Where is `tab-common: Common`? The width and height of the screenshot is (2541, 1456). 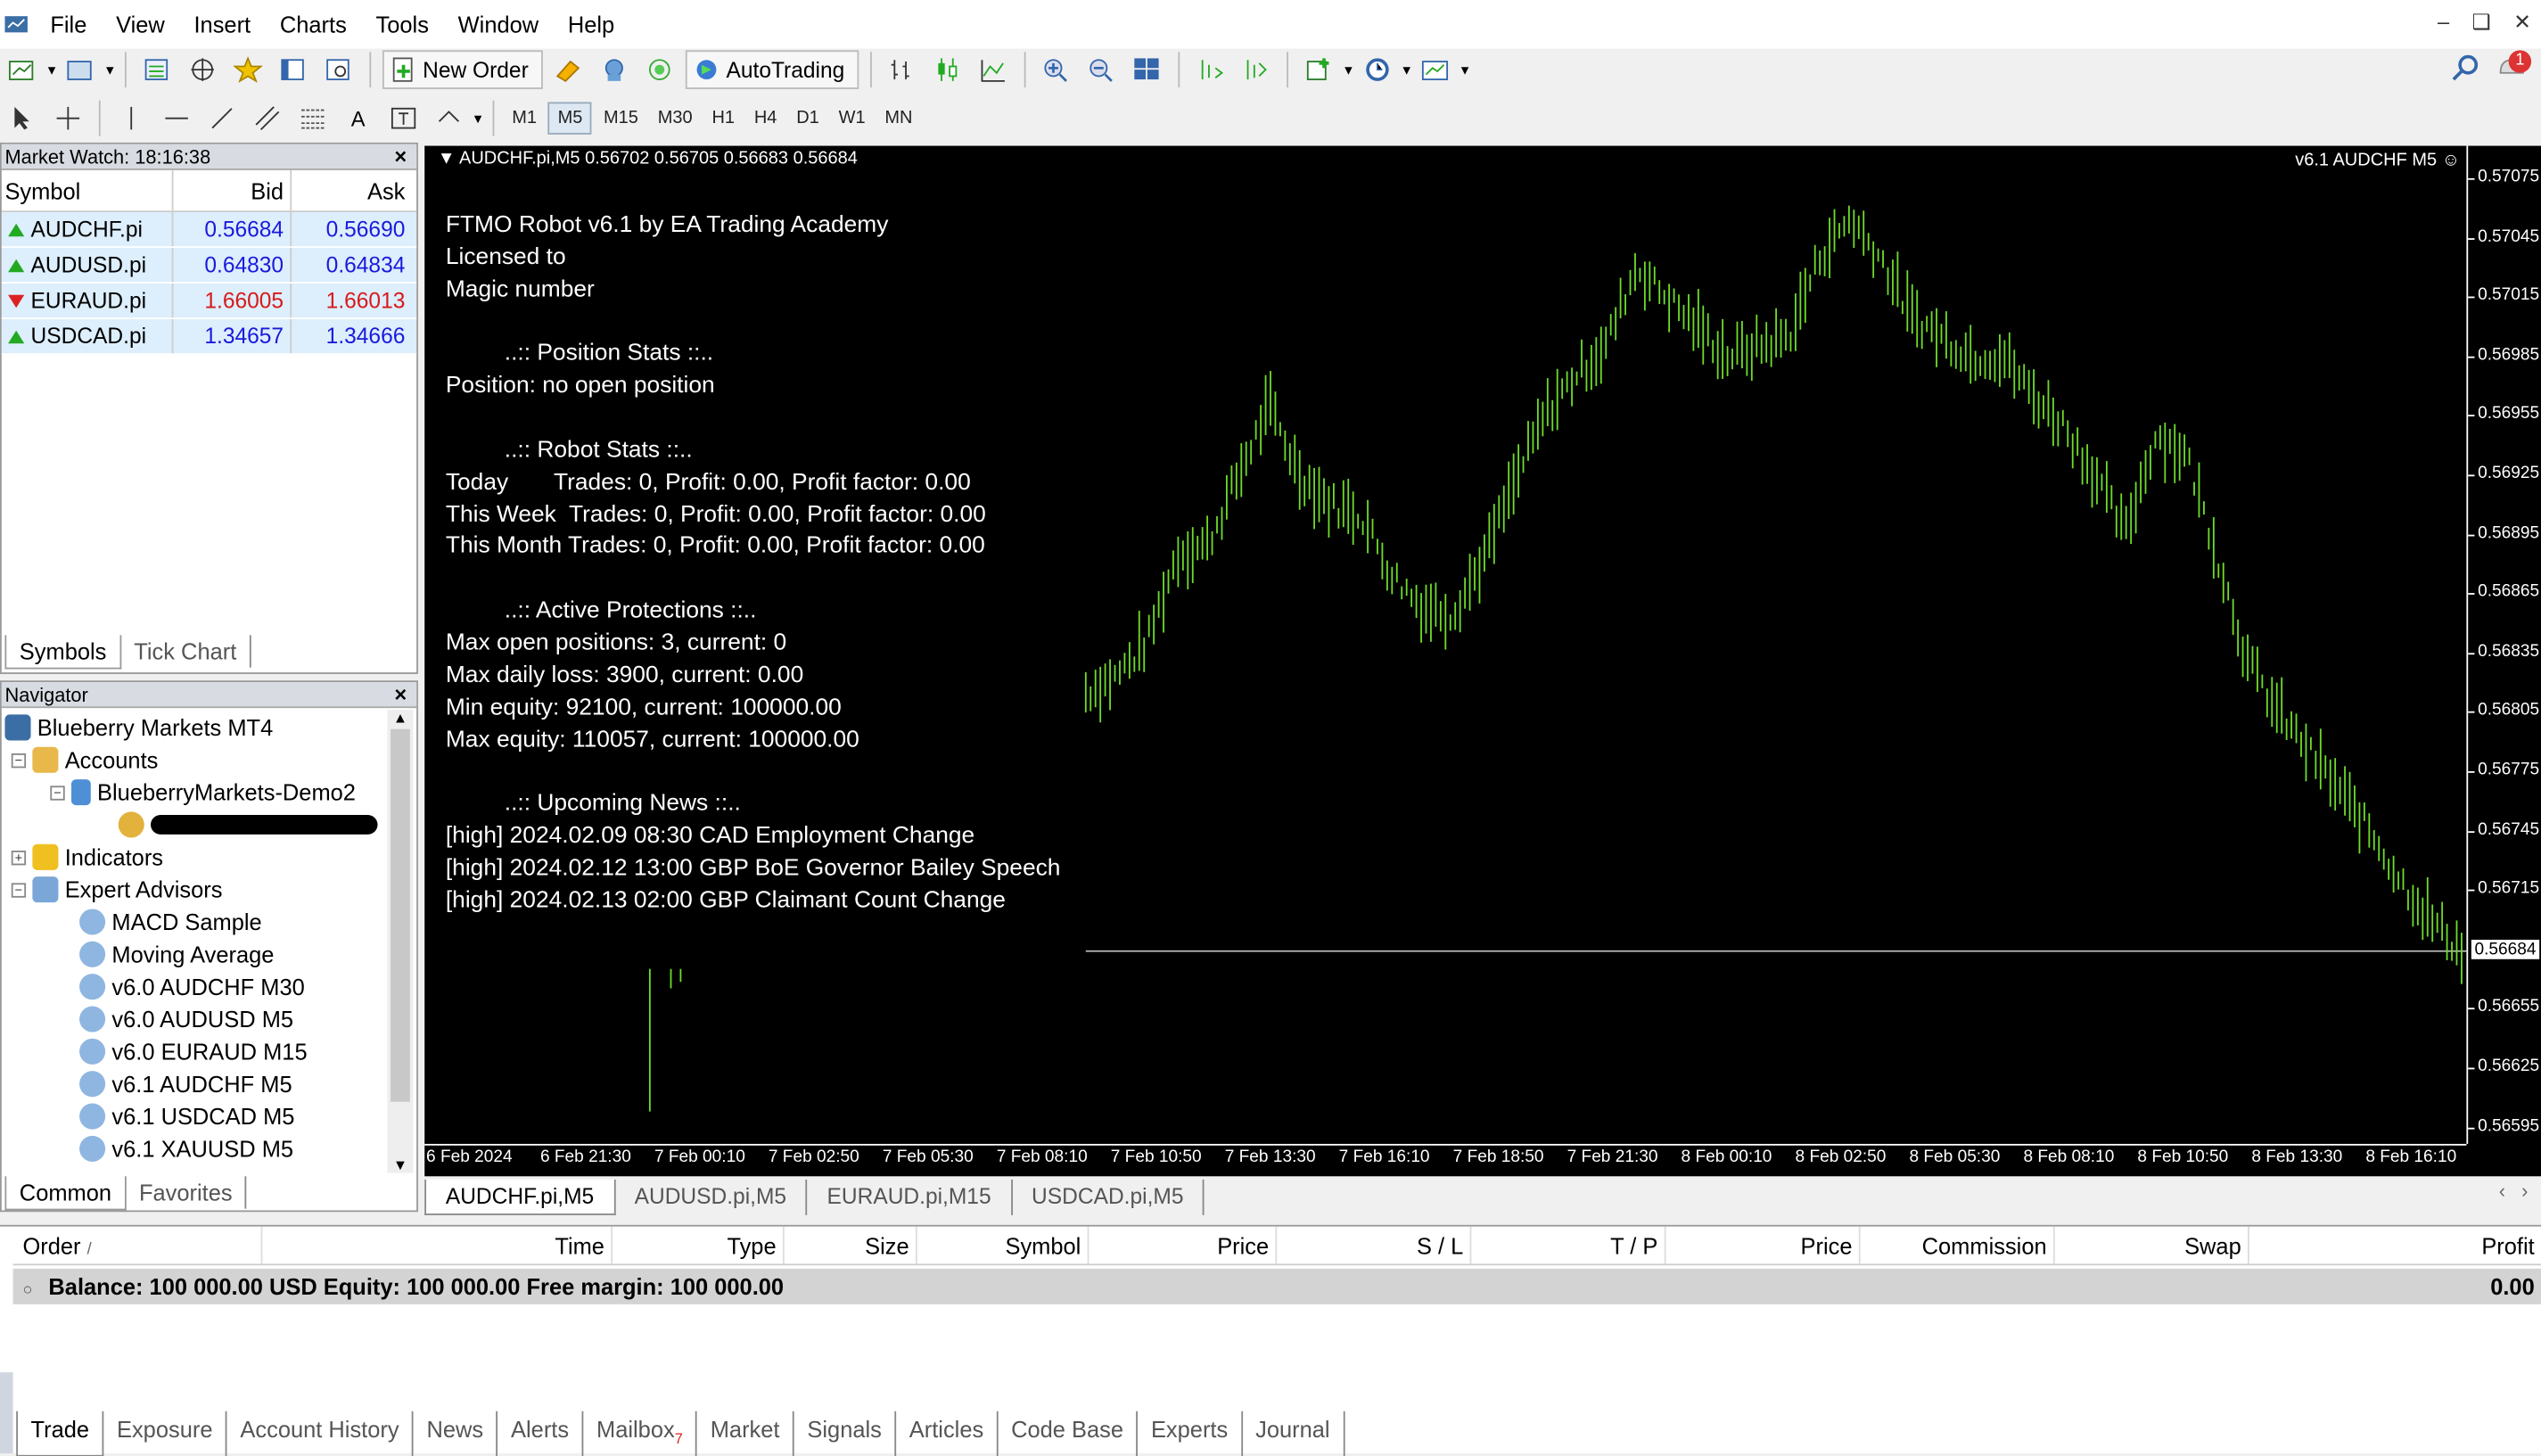
tab-common: Common is located at coordinates (65, 1192).